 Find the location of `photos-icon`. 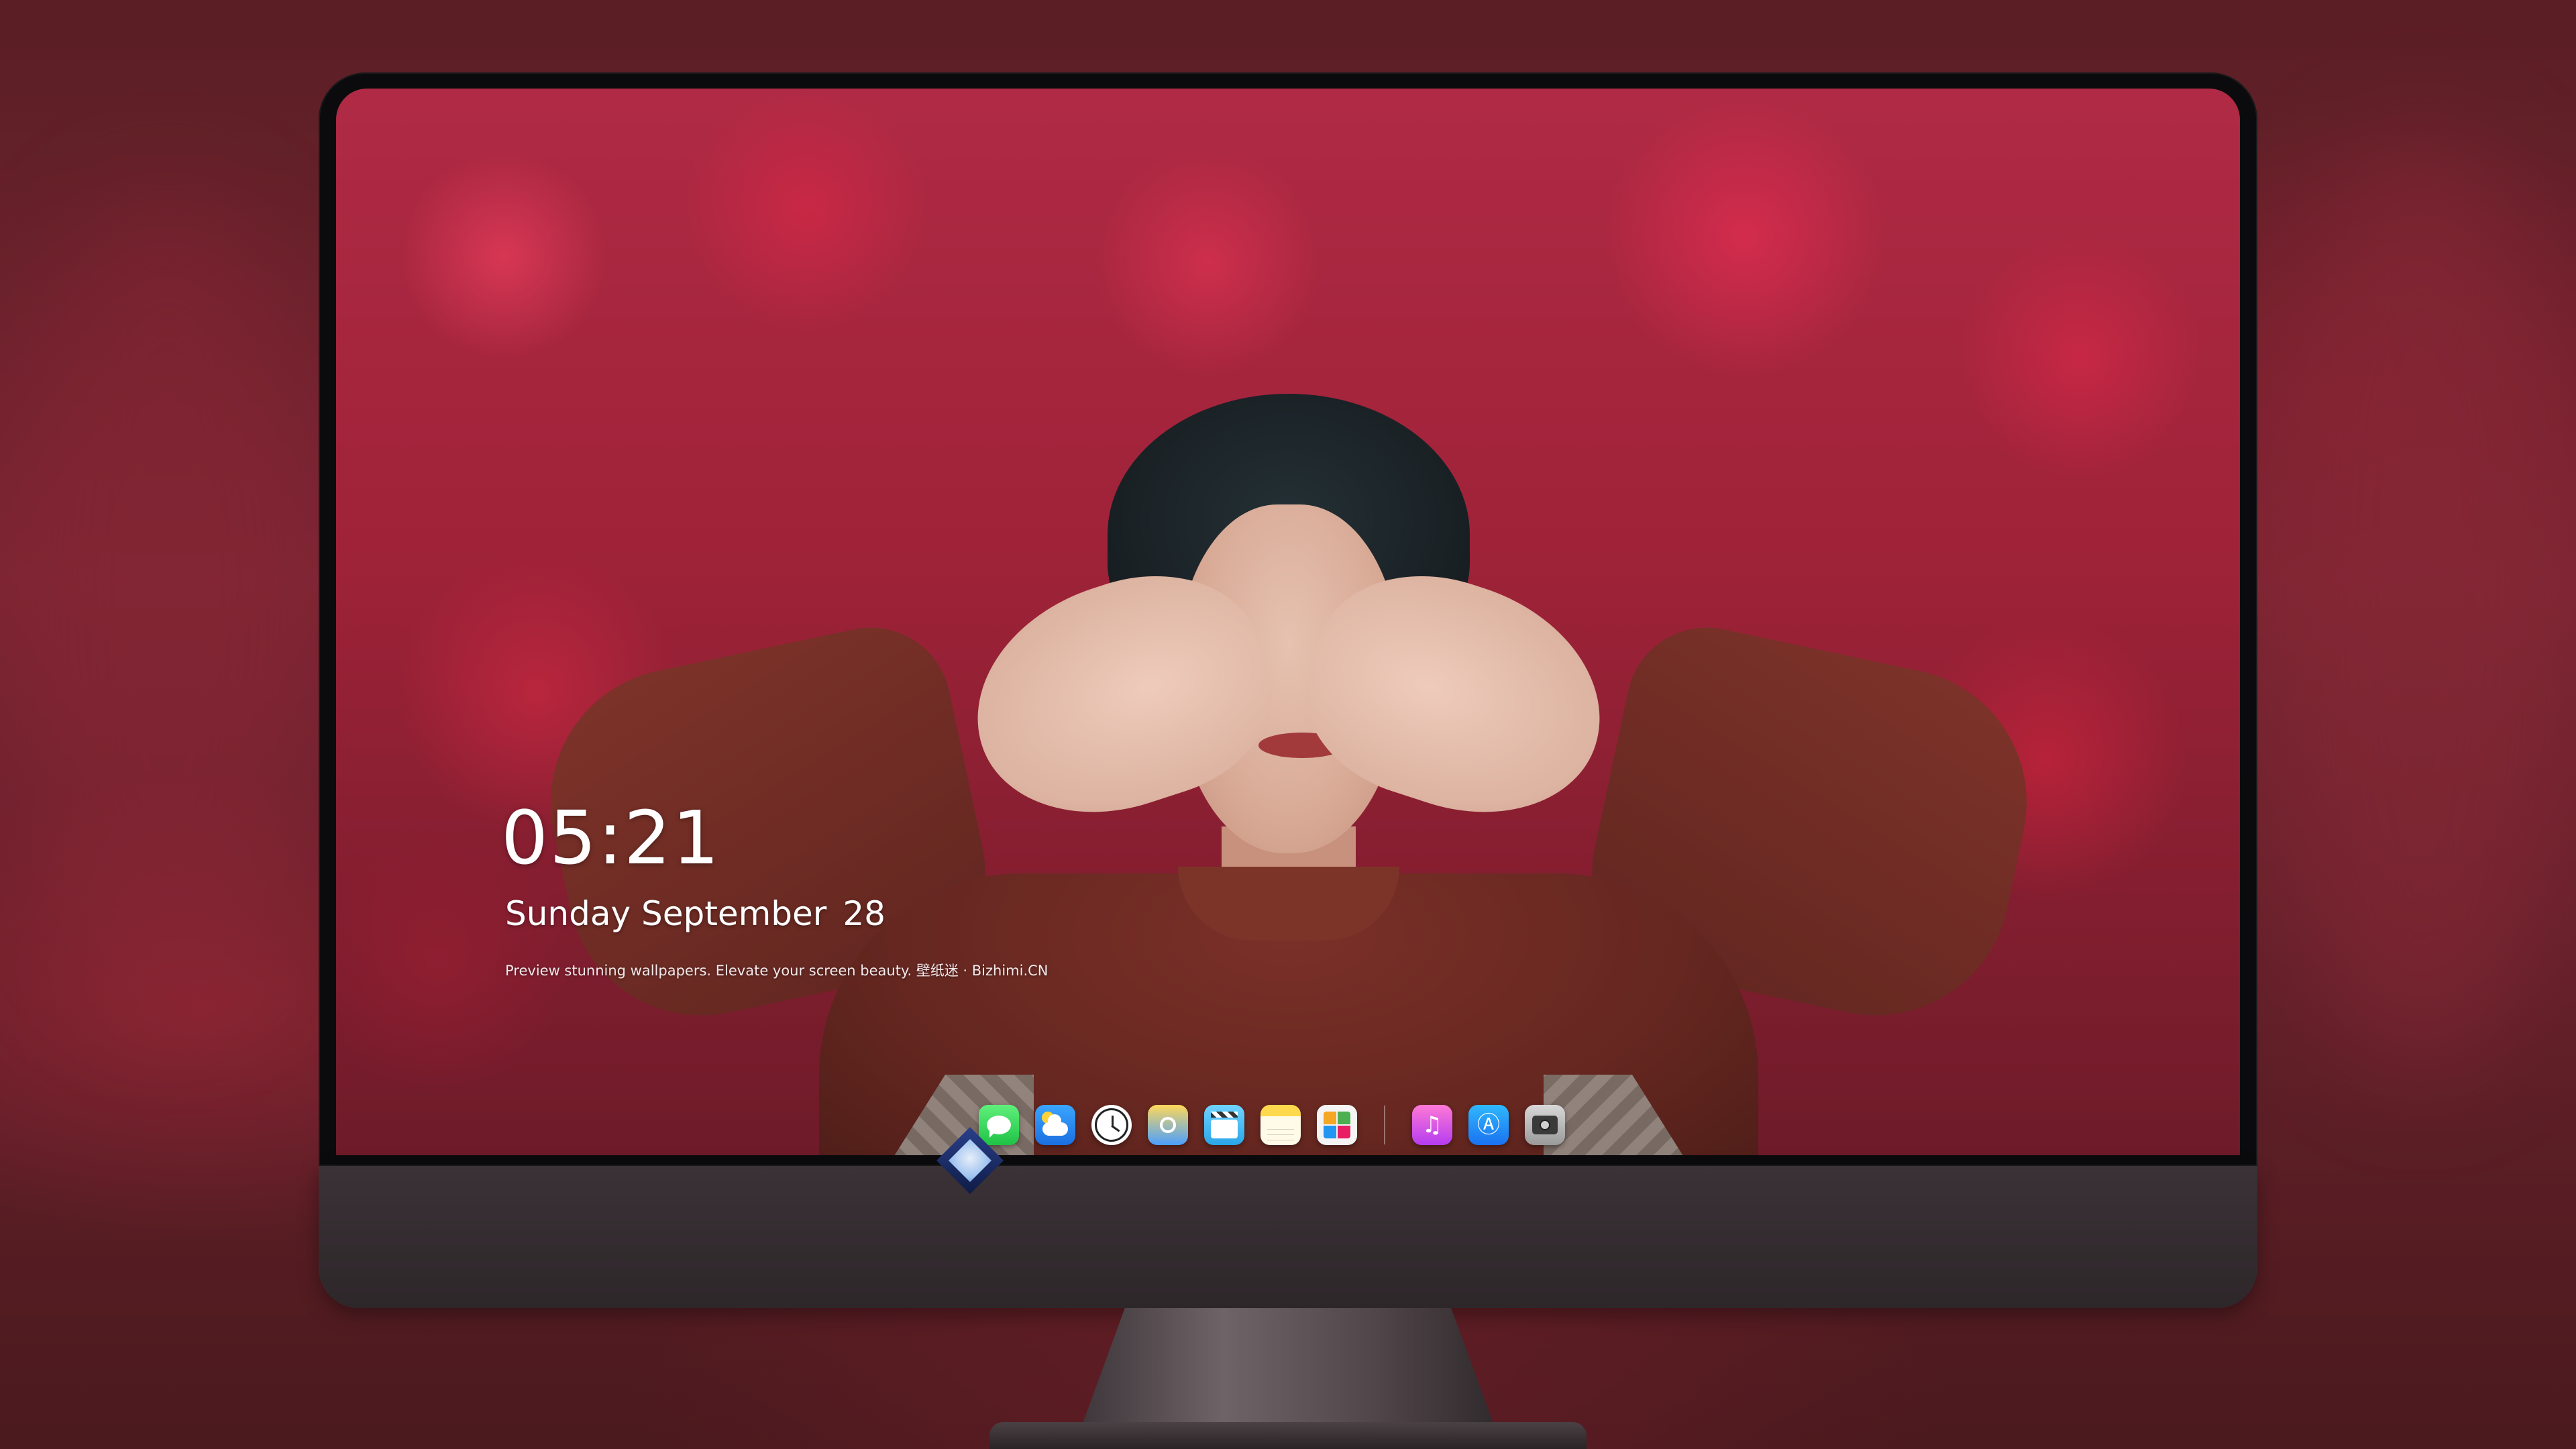

photos-icon is located at coordinates (1337, 1125).